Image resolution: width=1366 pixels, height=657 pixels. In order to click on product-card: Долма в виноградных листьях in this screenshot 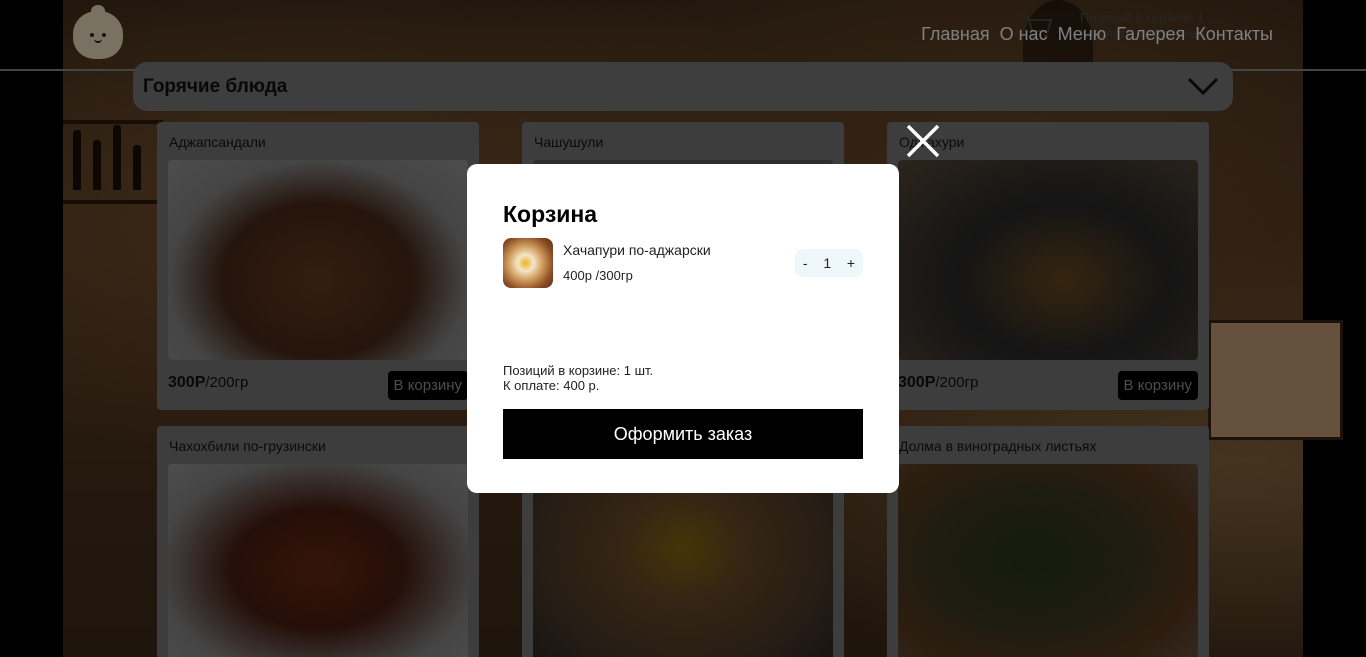, I will do `click(1048, 541)`.